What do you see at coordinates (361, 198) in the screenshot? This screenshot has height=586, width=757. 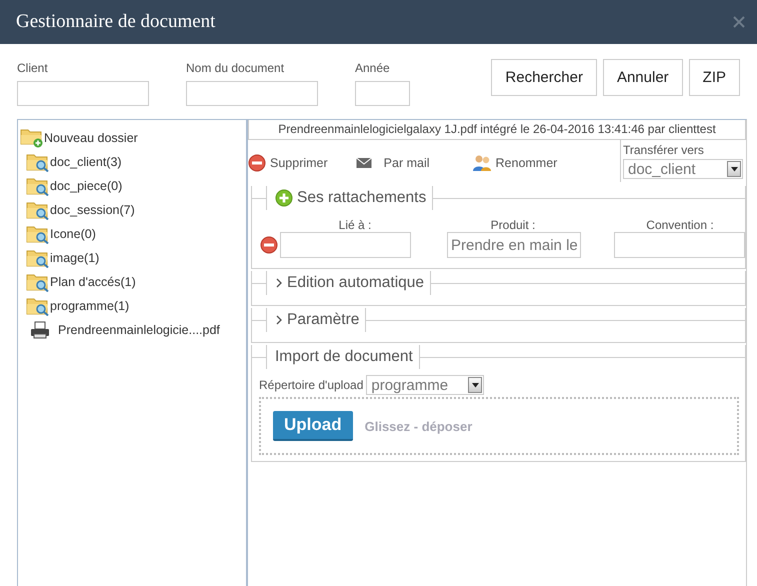 I see `section-title: Ses rattachements` at bounding box center [361, 198].